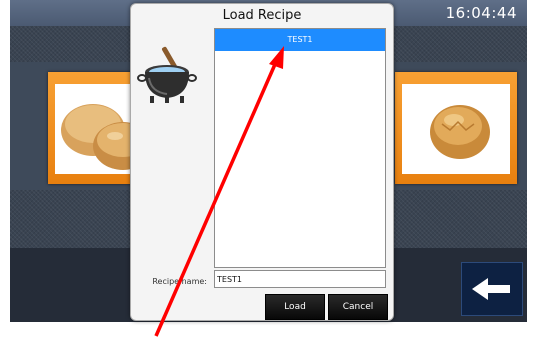 The image size is (537, 338). What do you see at coordinates (300, 279) in the screenshot?
I see `recipe-name-input` at bounding box center [300, 279].